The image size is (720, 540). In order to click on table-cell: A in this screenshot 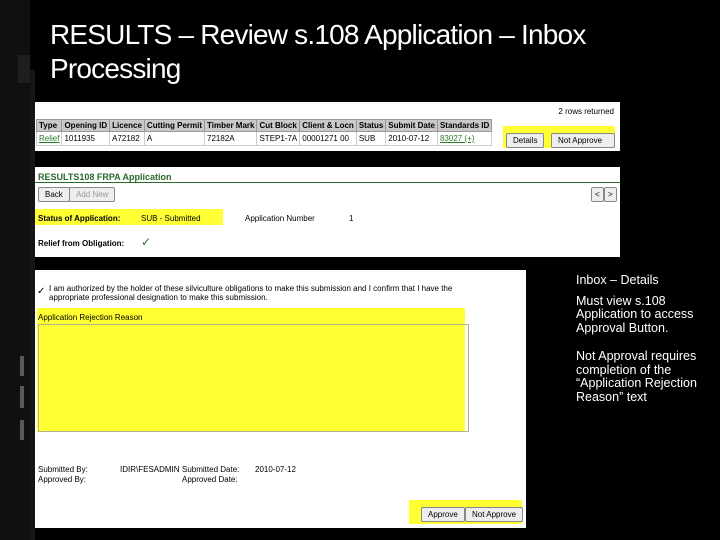, I will do `click(174, 138)`.